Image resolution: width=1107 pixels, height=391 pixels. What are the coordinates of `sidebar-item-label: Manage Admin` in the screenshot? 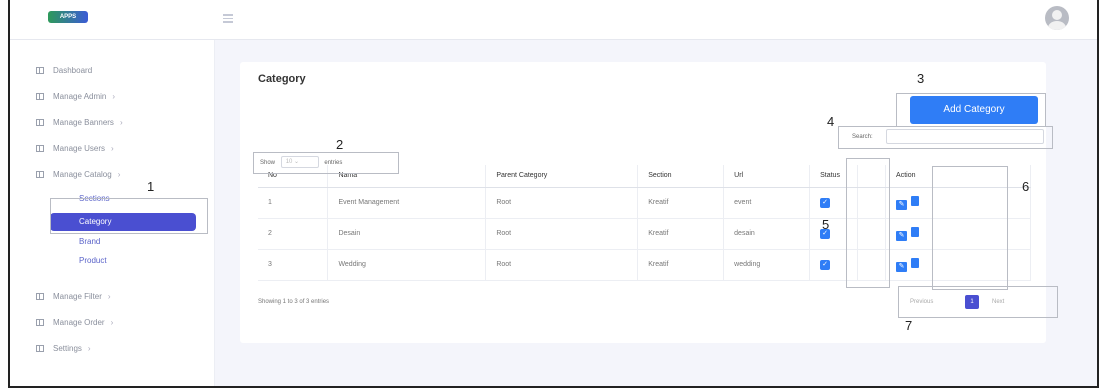 It's located at (80, 96).